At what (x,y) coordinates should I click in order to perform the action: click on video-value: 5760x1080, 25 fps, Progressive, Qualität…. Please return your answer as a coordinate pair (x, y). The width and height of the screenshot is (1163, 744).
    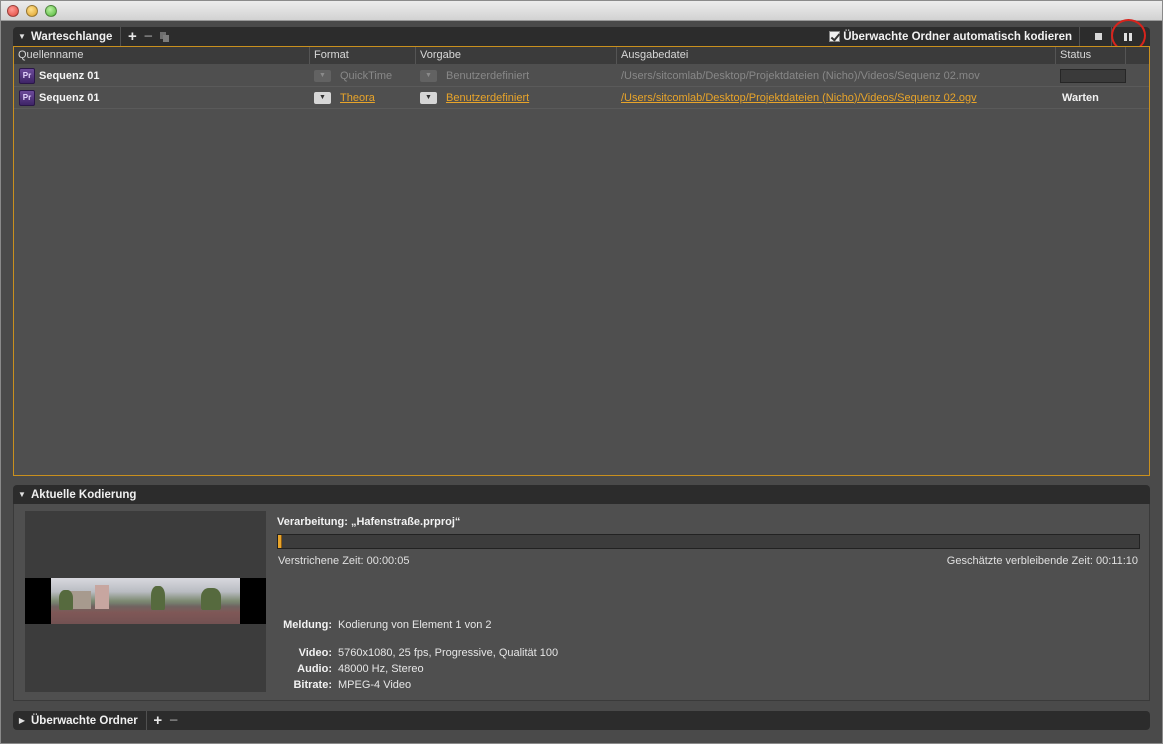
    Looking at the image, I should click on (448, 653).